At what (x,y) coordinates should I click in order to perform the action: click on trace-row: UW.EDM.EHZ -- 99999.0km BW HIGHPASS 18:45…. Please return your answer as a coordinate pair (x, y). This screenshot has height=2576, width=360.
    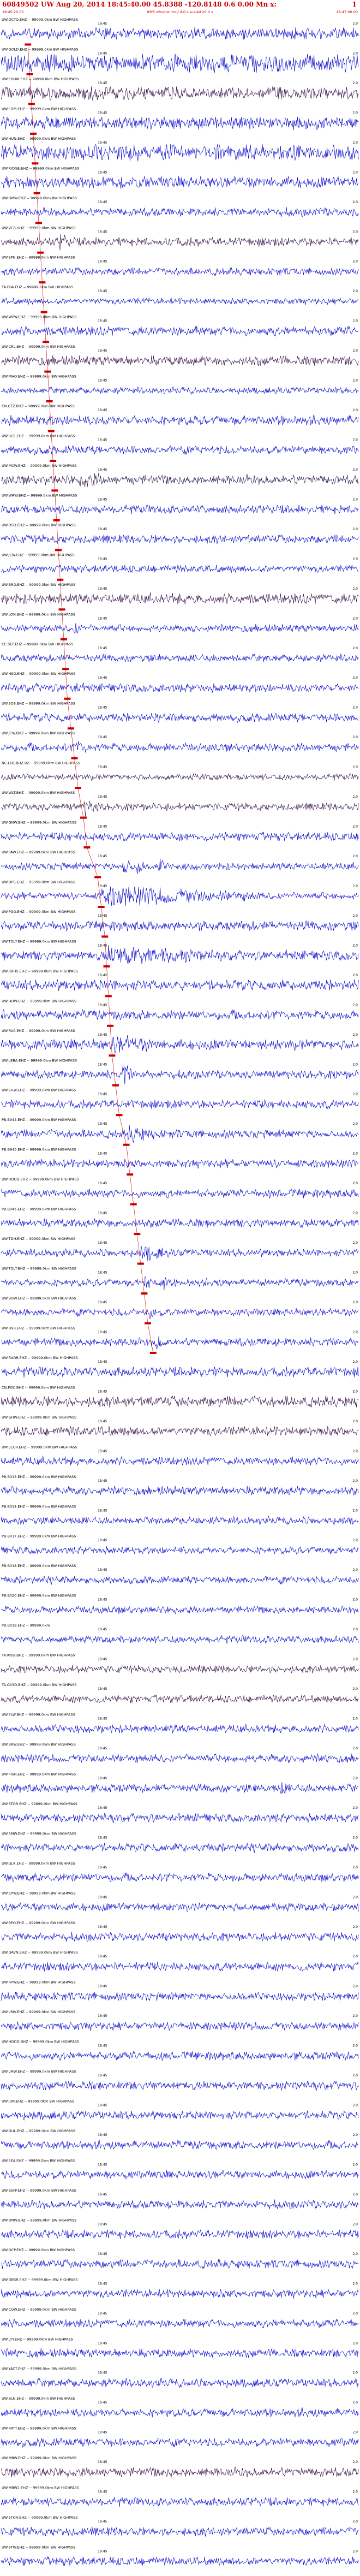
    Looking at the image, I should click on (180, 120).